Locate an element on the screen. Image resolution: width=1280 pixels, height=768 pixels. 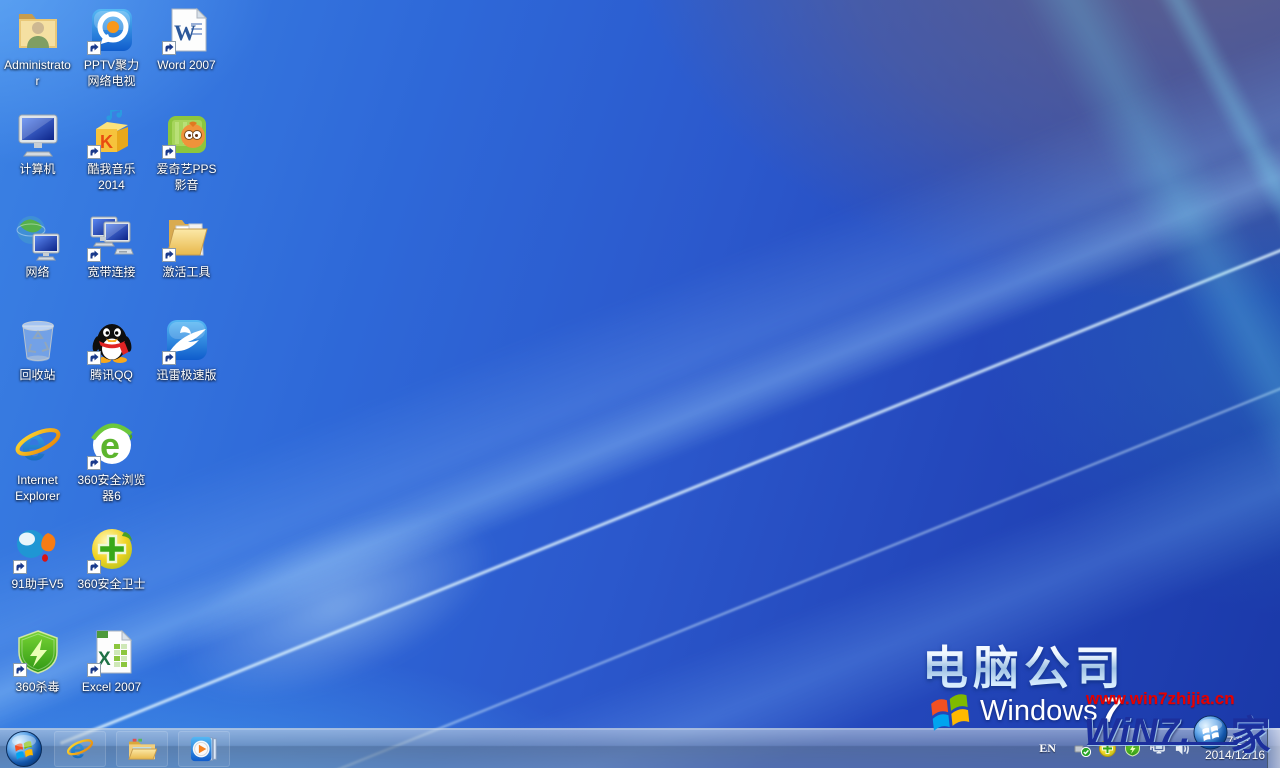
desktop-icon-thunder: 迅雷极速版 is located at coordinates (186, 364).